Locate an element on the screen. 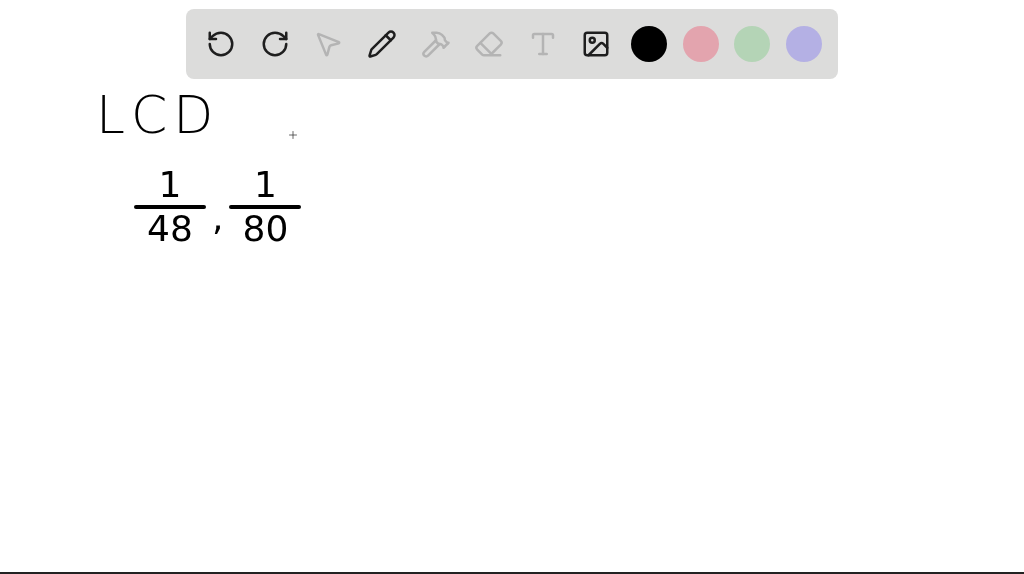 This screenshot has height=574, width=1024. crosshair-cursor-icon is located at coordinates (293, 135).